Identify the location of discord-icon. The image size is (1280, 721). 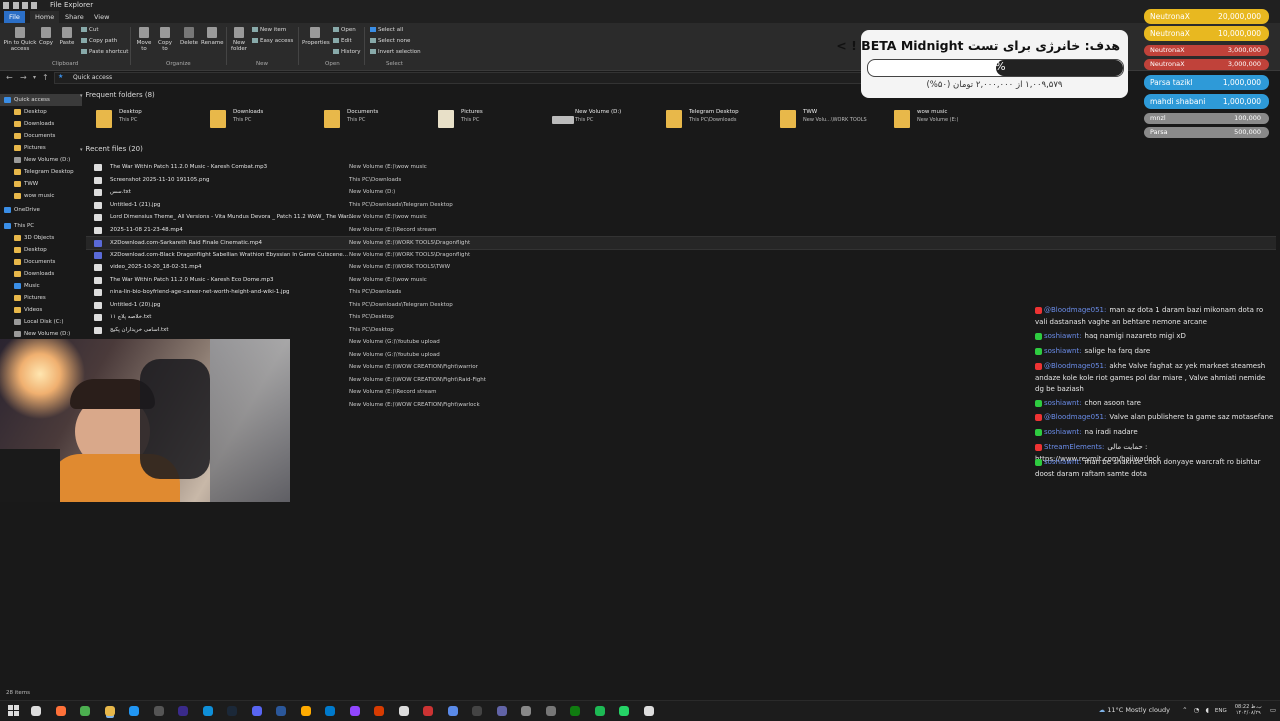
(256, 711).